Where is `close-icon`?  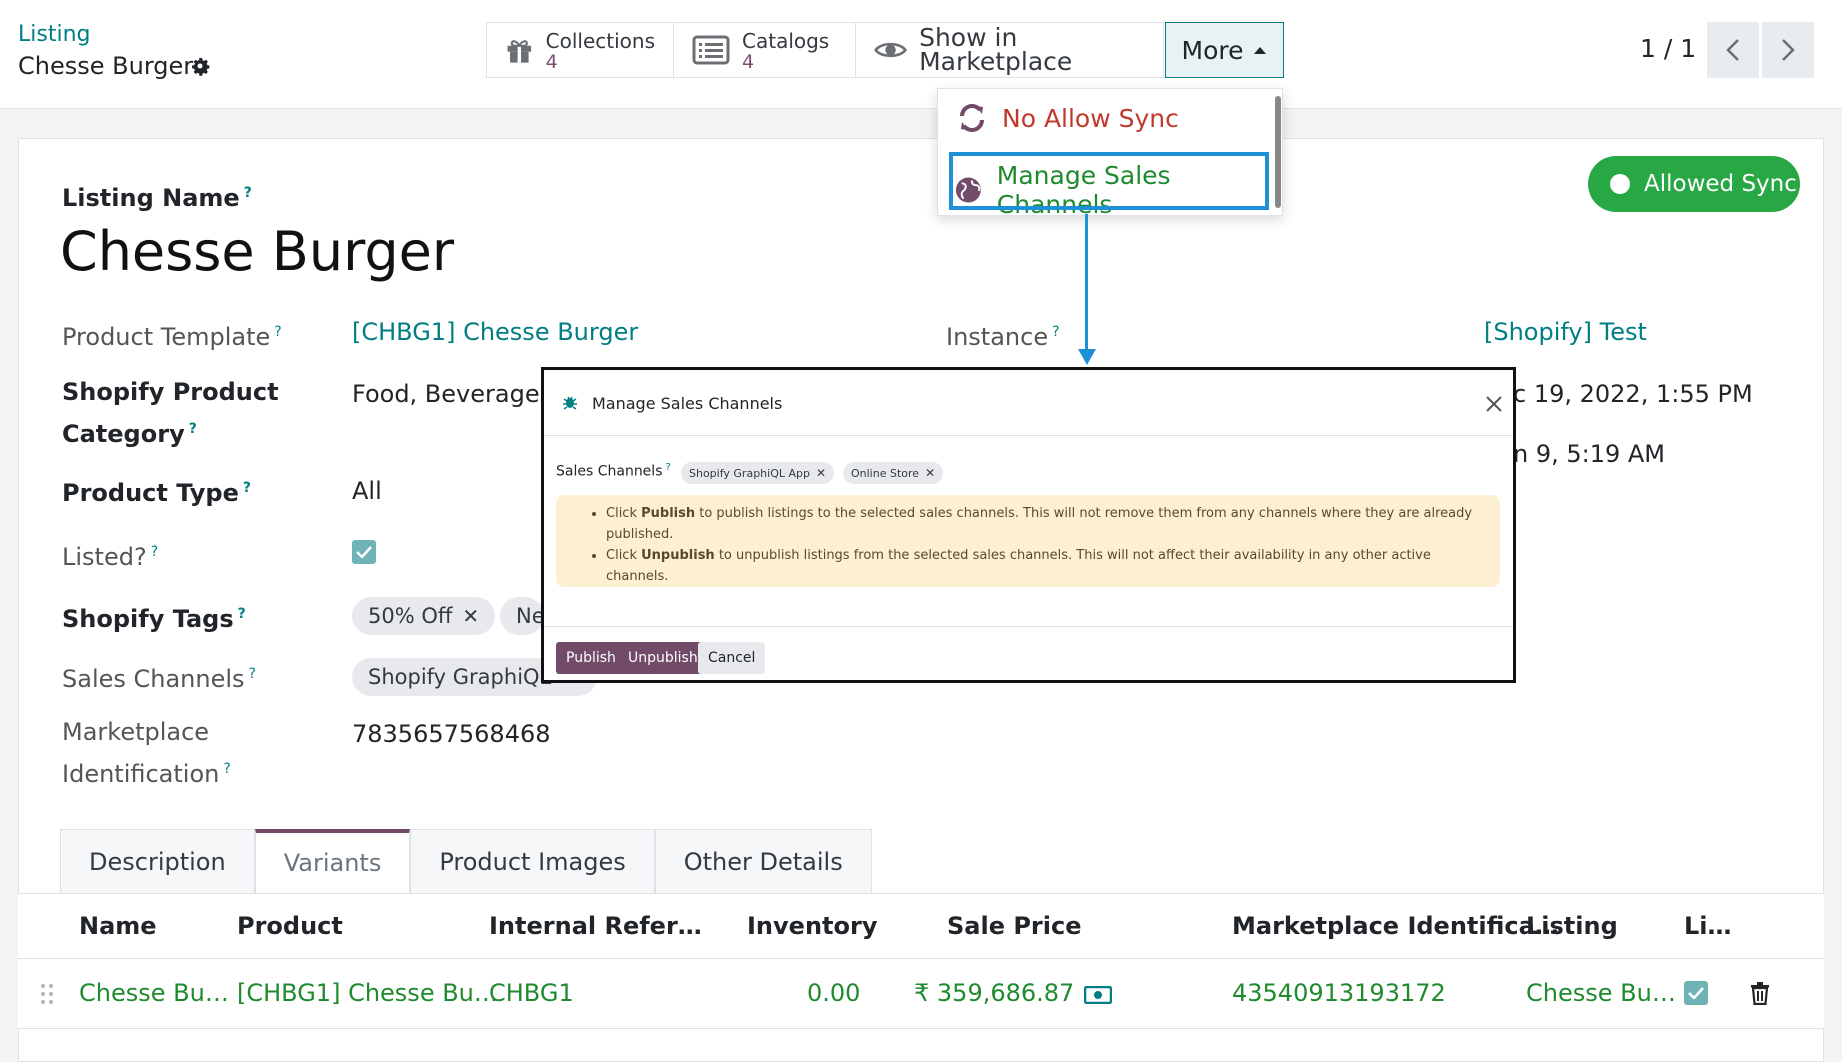
close-icon is located at coordinates (1494, 404).